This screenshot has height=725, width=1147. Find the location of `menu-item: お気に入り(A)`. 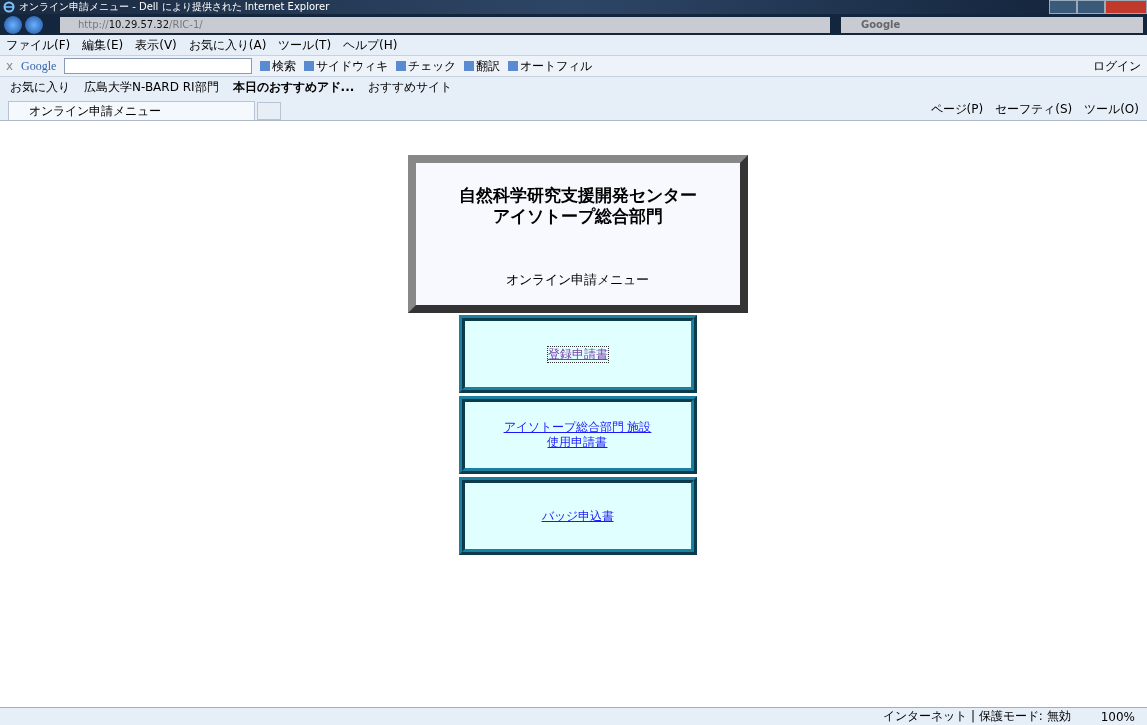

menu-item: お気に入り(A) is located at coordinates (227, 45).